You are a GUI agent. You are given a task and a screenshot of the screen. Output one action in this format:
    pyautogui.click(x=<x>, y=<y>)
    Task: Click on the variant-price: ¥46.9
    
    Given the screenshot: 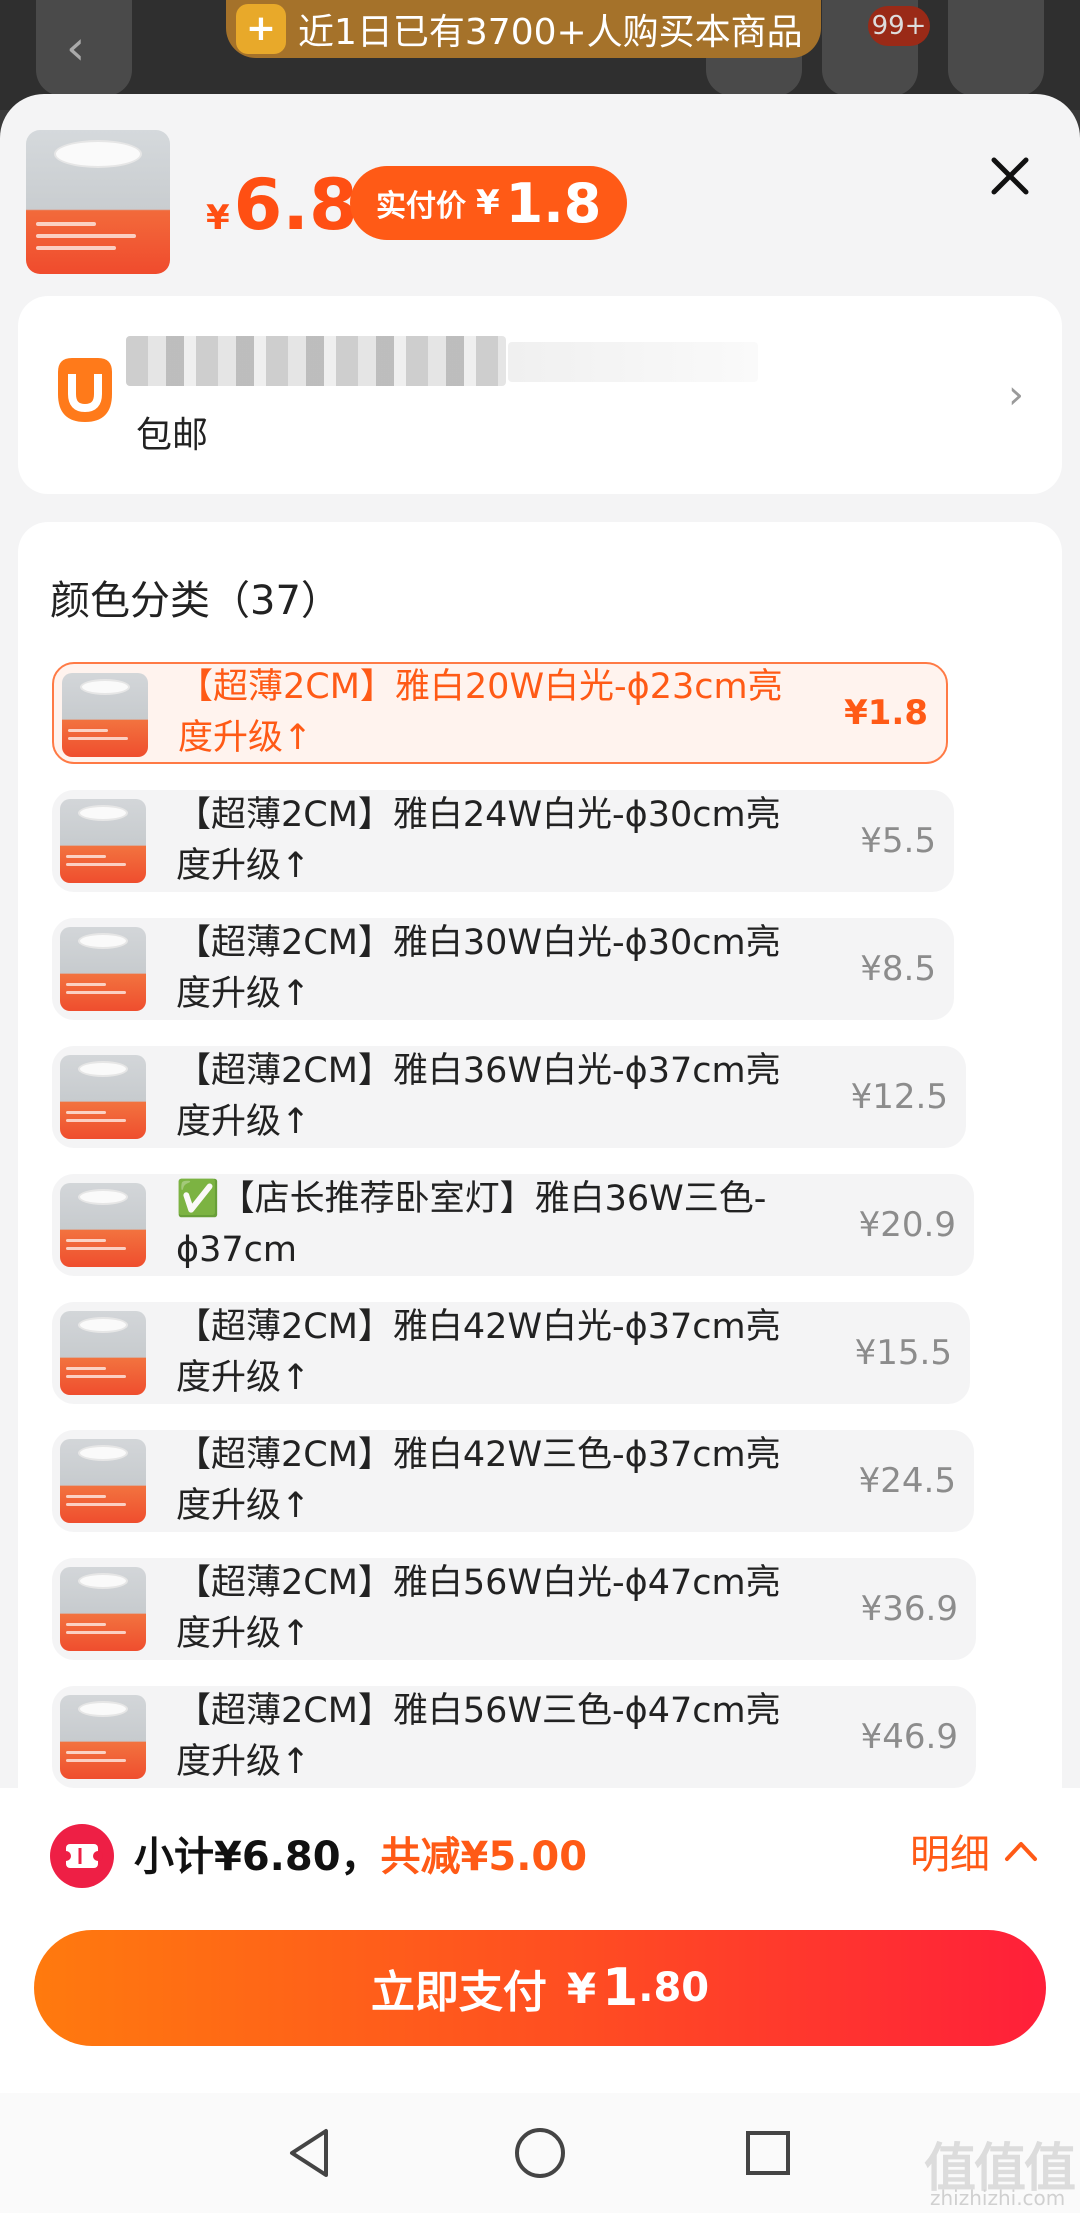 What is the action you would take?
    pyautogui.click(x=909, y=1737)
    